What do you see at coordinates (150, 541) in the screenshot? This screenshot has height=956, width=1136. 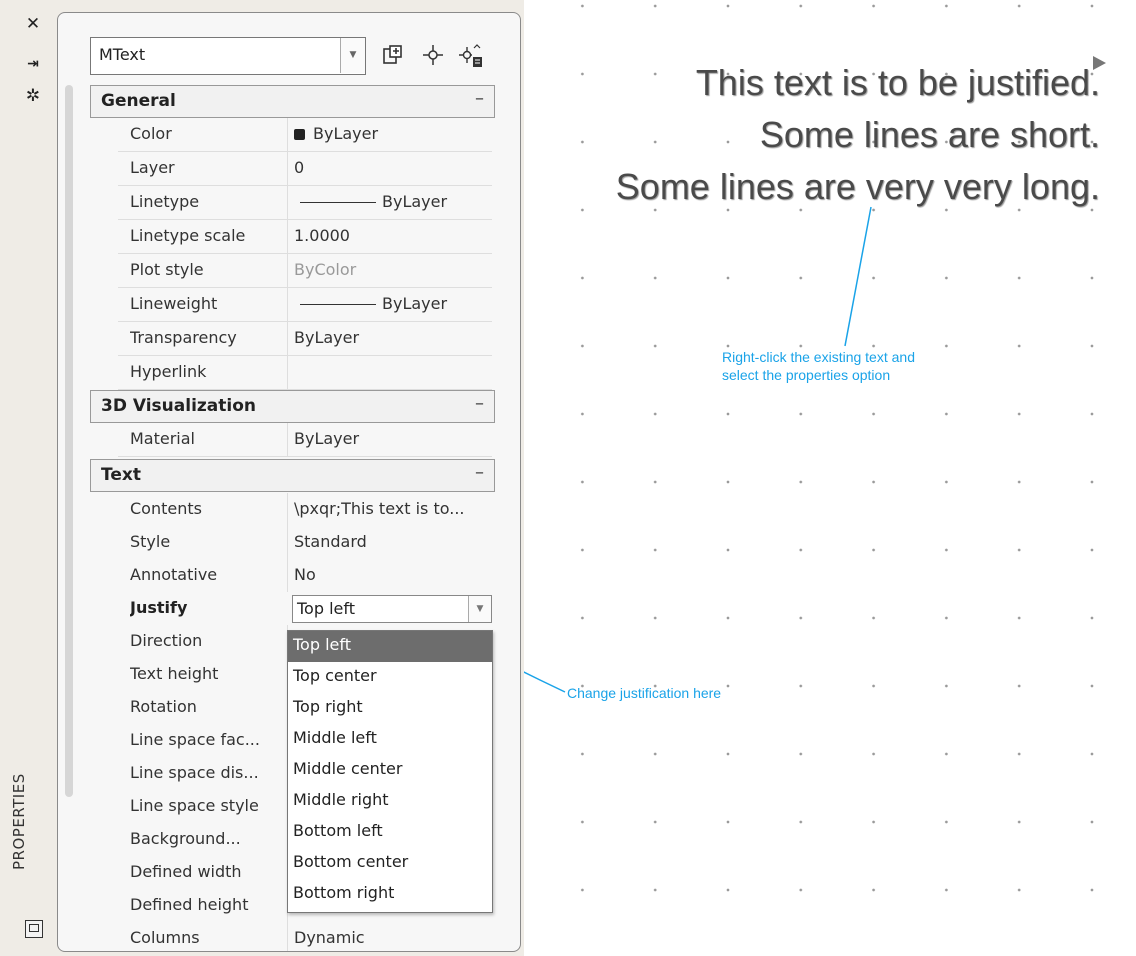 I see `prop-name: Style` at bounding box center [150, 541].